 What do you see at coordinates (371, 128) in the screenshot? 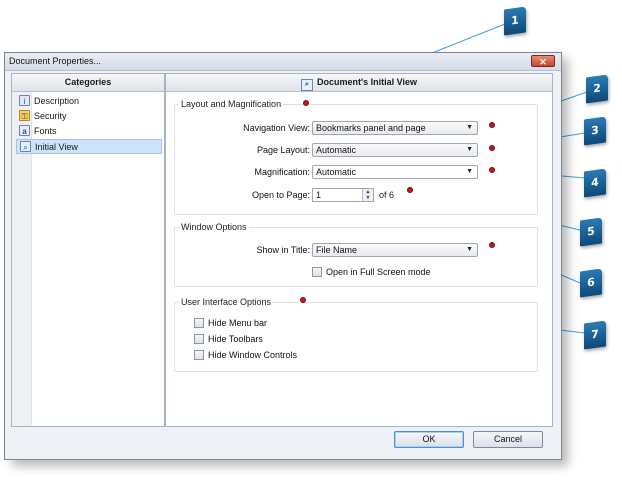
I see `navigation-view-value: Bookmarks panel and page` at bounding box center [371, 128].